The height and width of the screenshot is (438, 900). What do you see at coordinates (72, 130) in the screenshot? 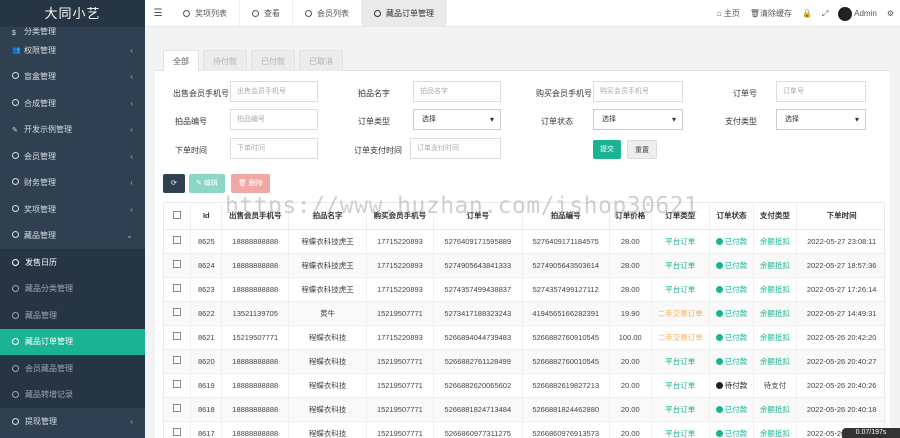
I see `sidebar-item: ✎ 开发示例管理 ‹` at bounding box center [72, 130].